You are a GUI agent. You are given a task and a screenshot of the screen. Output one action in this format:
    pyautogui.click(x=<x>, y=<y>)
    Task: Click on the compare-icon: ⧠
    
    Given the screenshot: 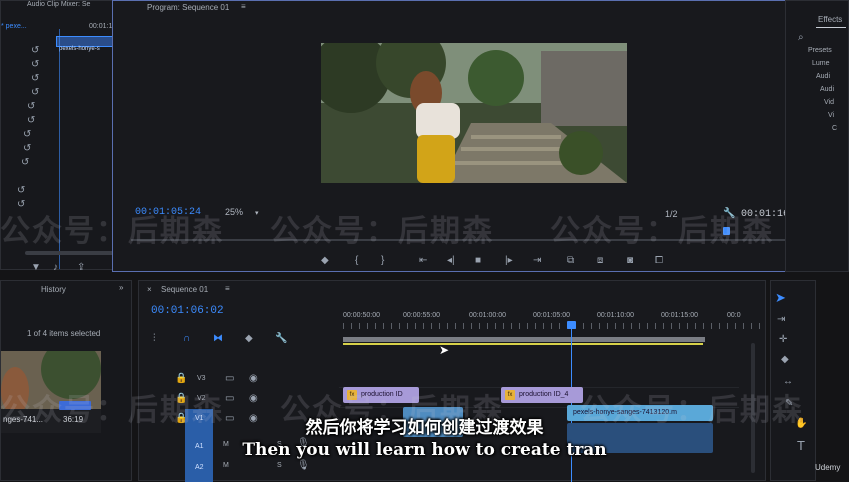 What is the action you would take?
    pyautogui.click(x=659, y=261)
    